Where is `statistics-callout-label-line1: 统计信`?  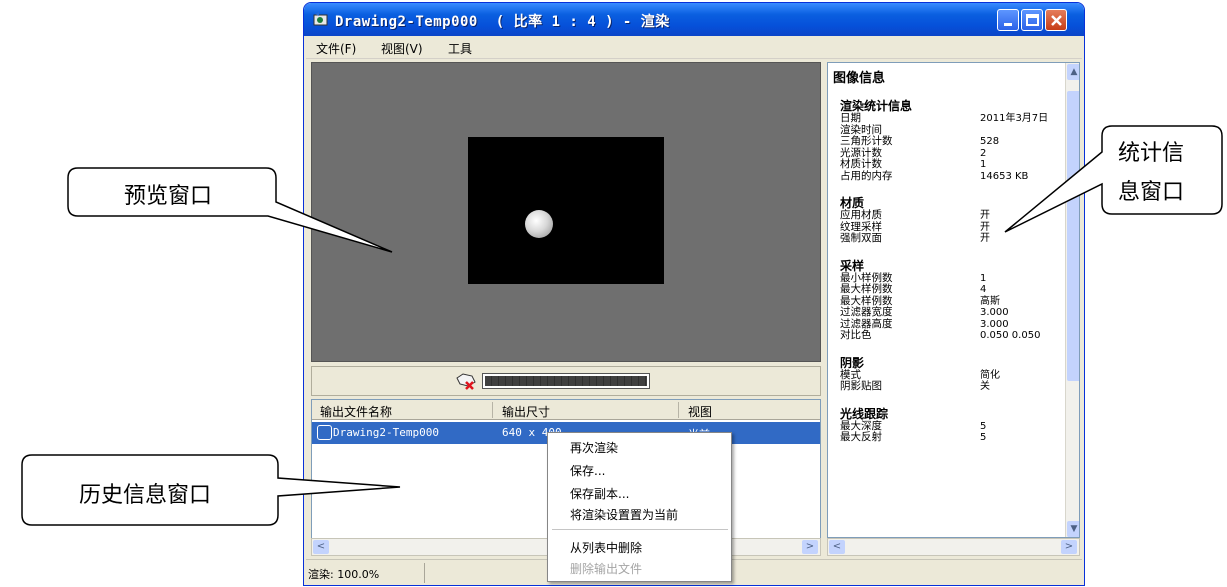
statistics-callout-label-line1: 统计信 is located at coordinates (1151, 153).